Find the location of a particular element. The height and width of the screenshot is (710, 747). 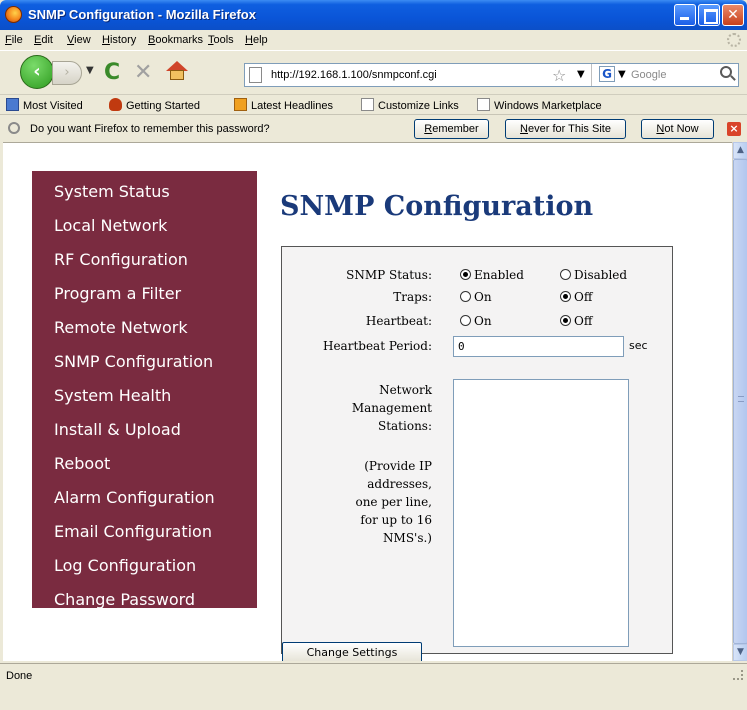

menu-file: File is located at coordinates (14, 40).